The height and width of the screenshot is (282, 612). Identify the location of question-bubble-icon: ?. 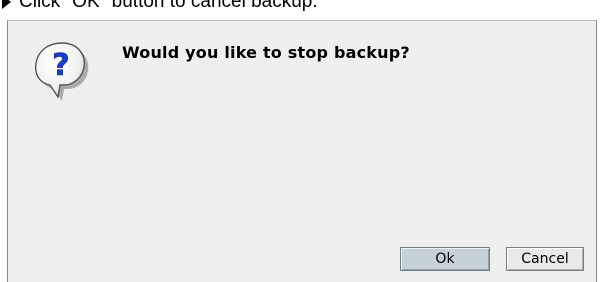
(61, 71).